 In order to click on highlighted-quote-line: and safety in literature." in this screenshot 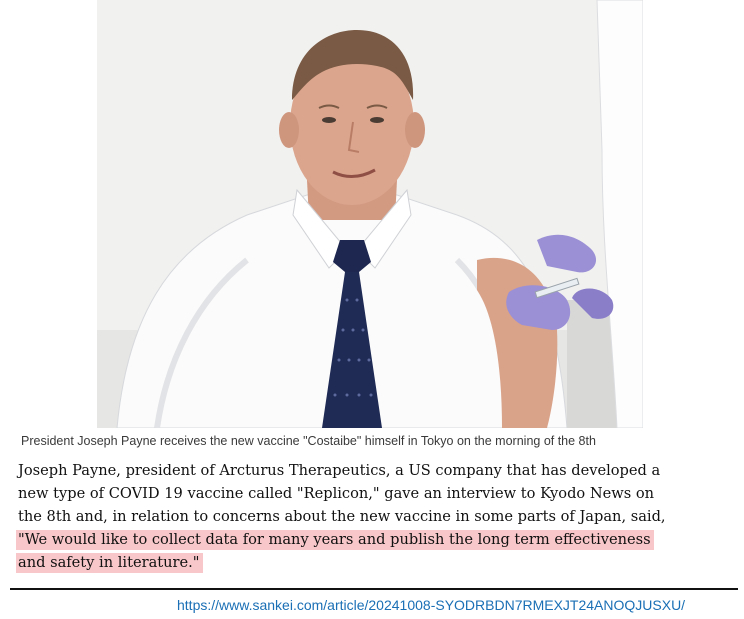, I will do `click(375, 562)`.